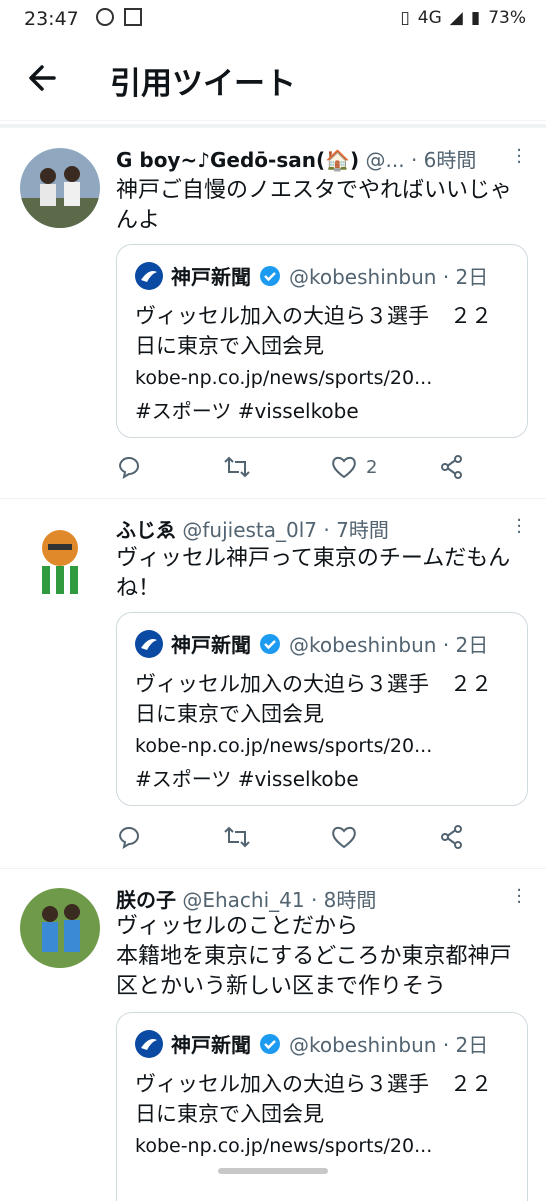 The width and height of the screenshot is (546, 1201). Describe the element at coordinates (372, 467) in the screenshot. I see `like-count: 2` at that location.